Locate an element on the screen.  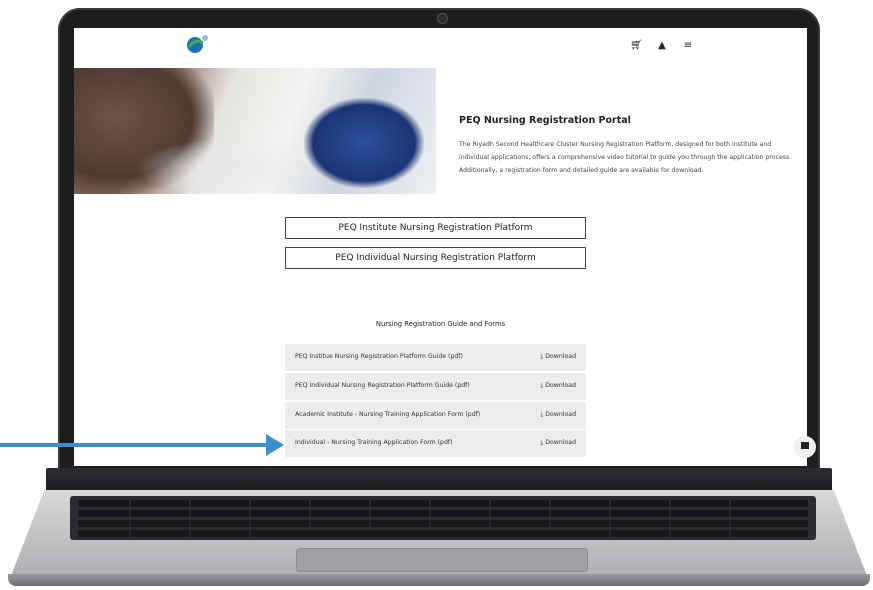
page-title: PEQ Nursing Registration Portal is located at coordinates (545, 120).